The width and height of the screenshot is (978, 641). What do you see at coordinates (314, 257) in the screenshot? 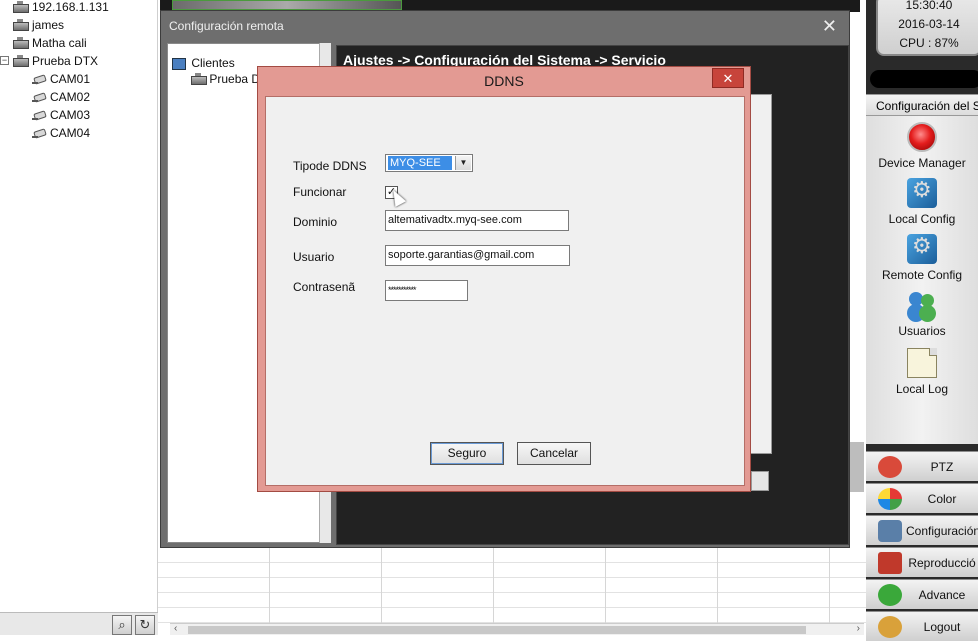
I see `user-label: Usuario` at bounding box center [314, 257].